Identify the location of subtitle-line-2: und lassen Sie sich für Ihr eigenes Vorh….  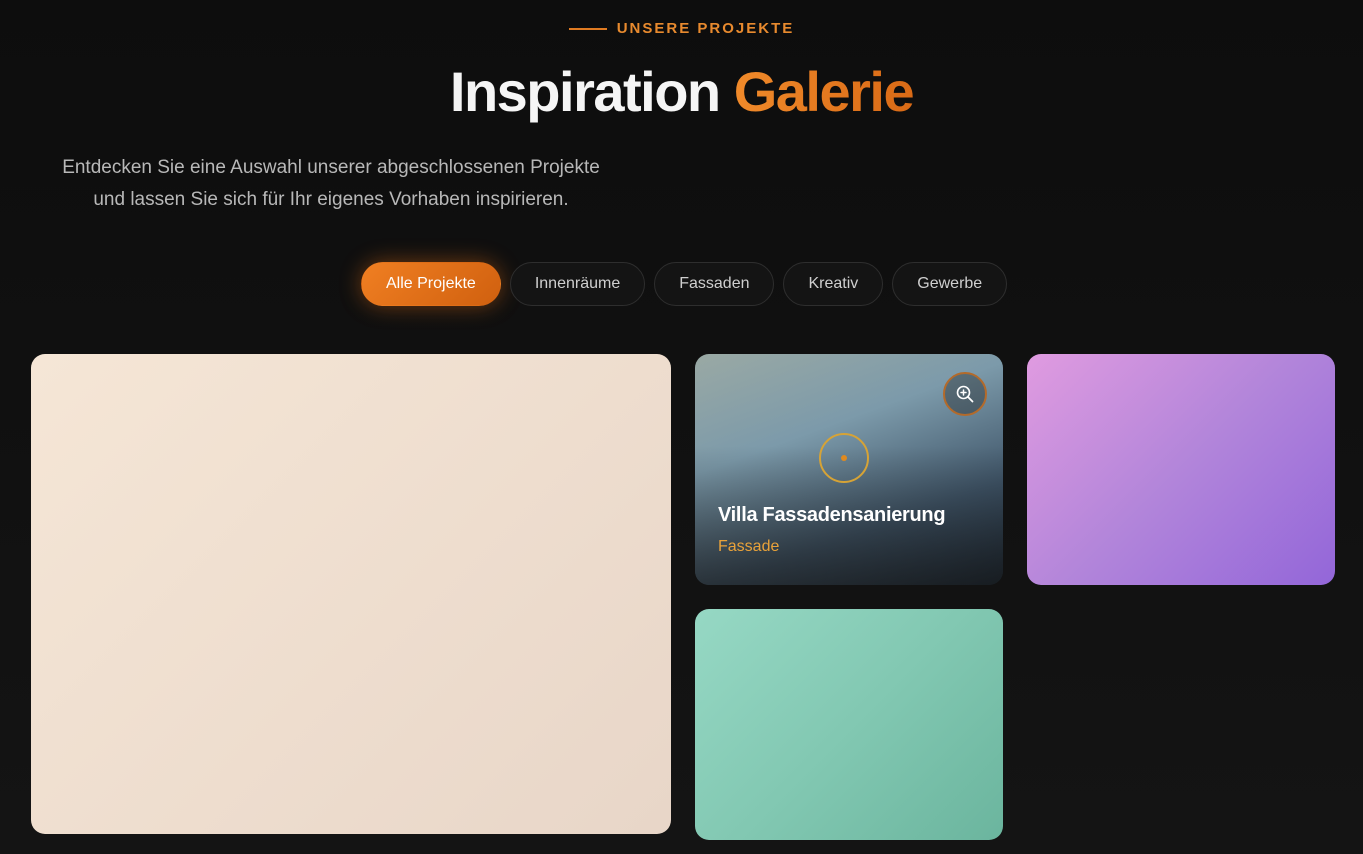
(331, 199).